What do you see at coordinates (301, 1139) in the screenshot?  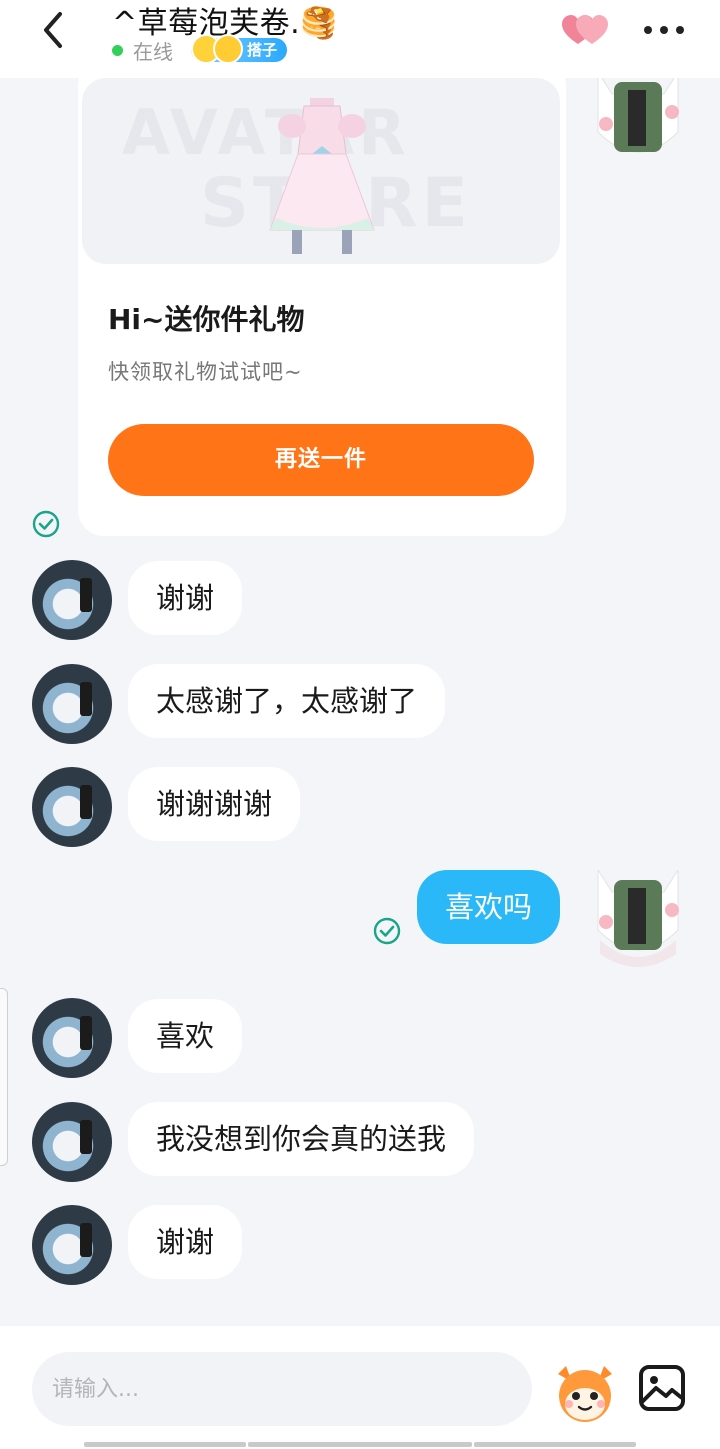 I see `message-bubble: 我没想到你会真的送我` at bounding box center [301, 1139].